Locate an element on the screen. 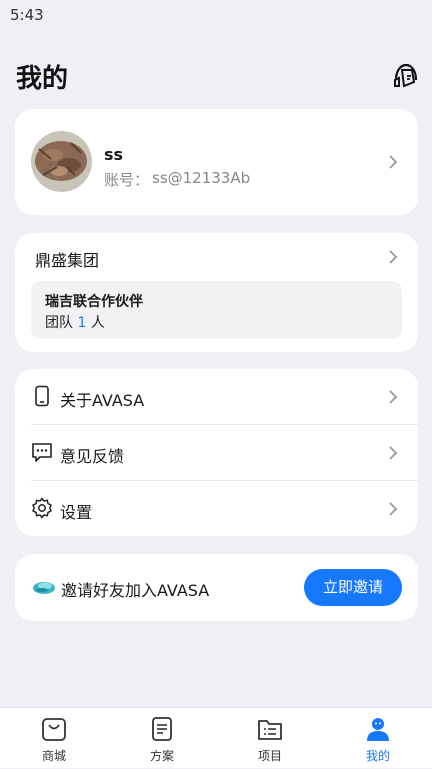 This screenshot has height=769, width=432. menu-item-label: 设置 is located at coordinates (76, 512).